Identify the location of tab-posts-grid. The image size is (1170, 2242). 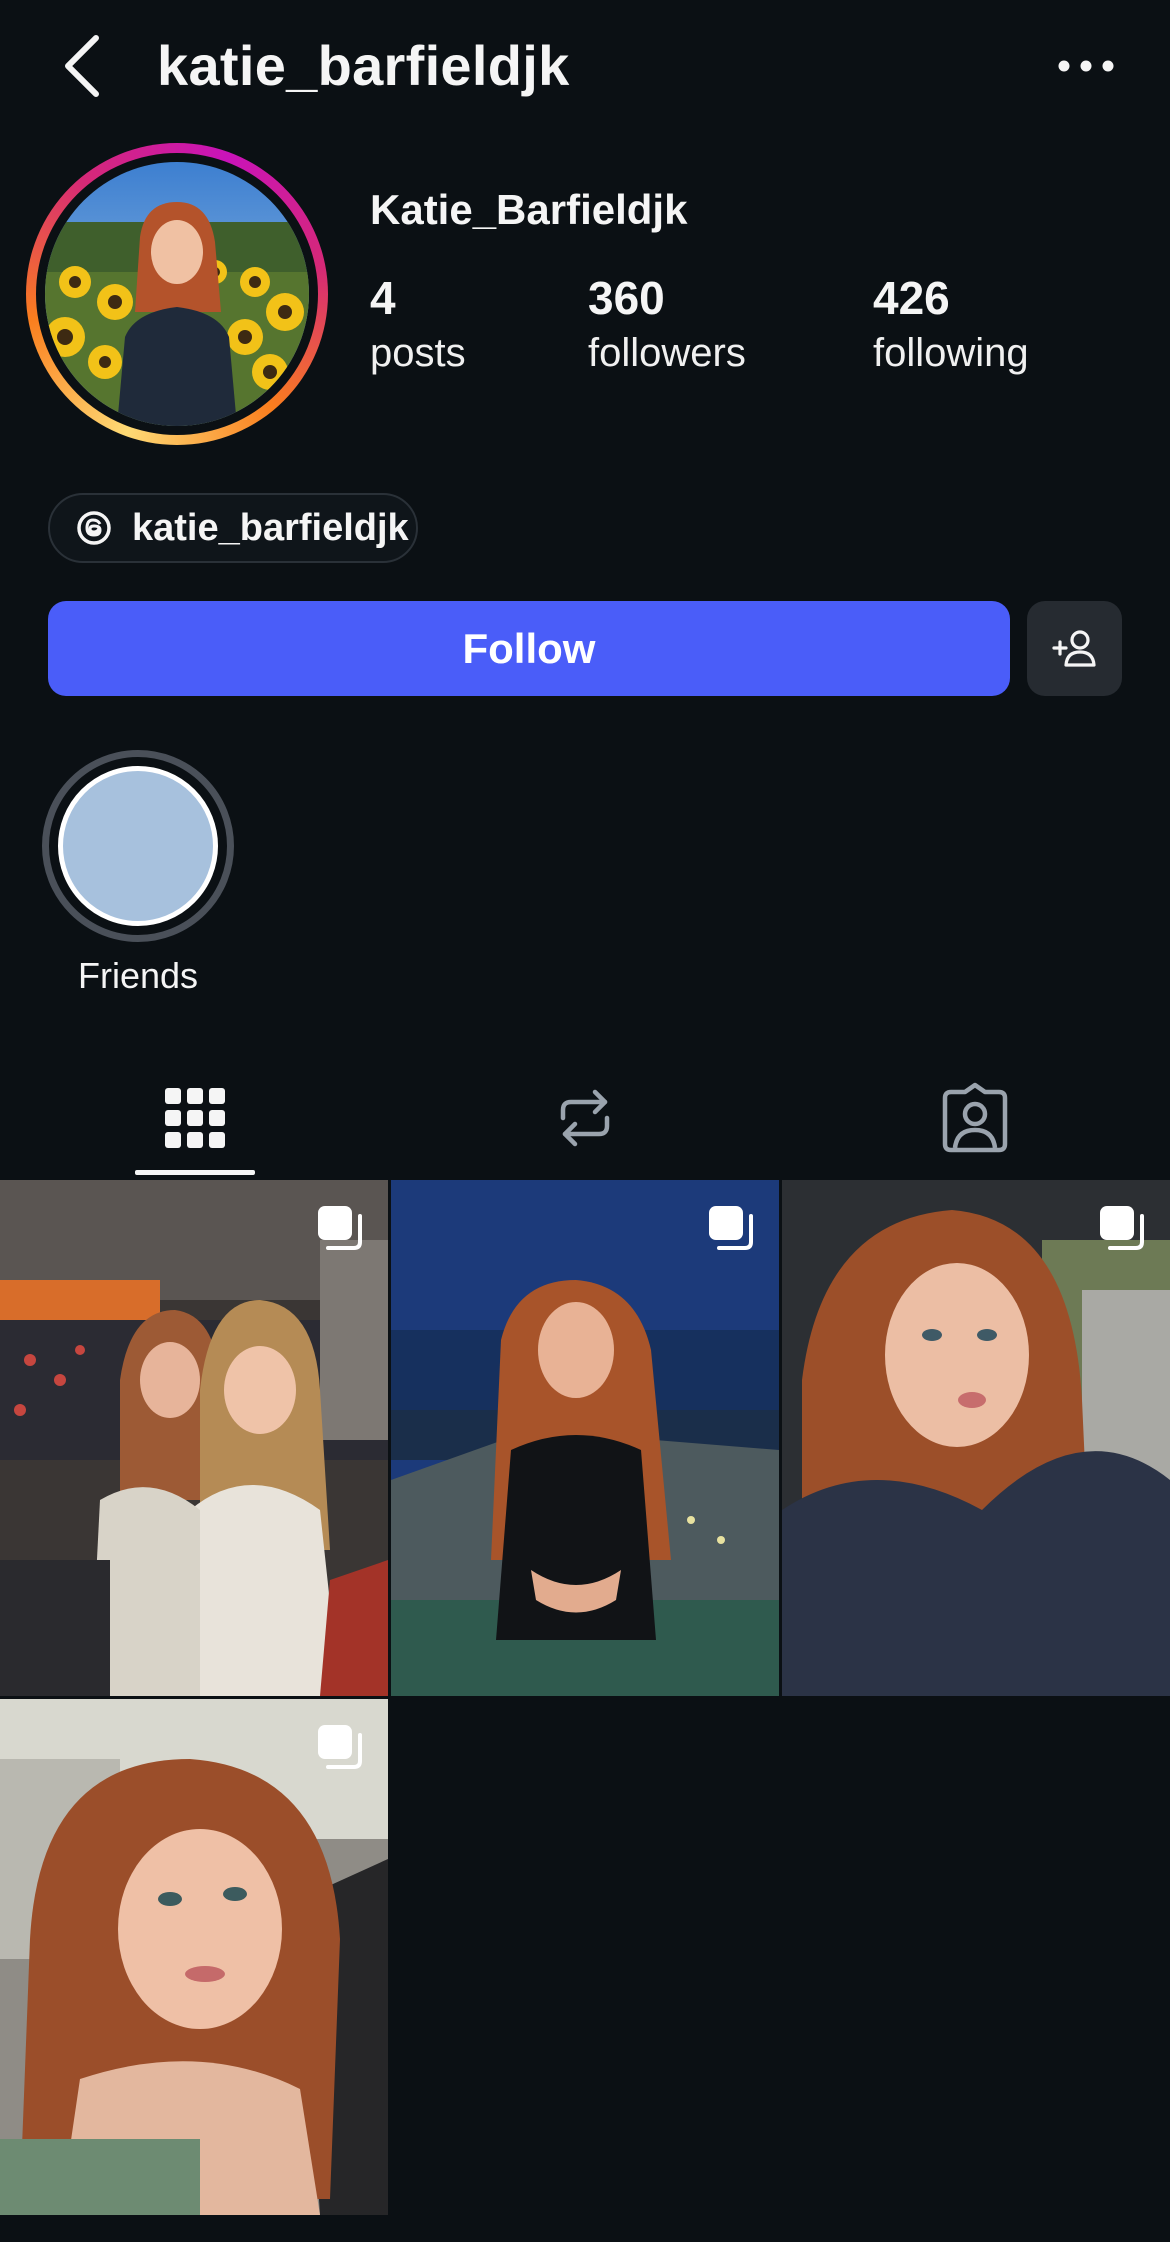
(195, 1118).